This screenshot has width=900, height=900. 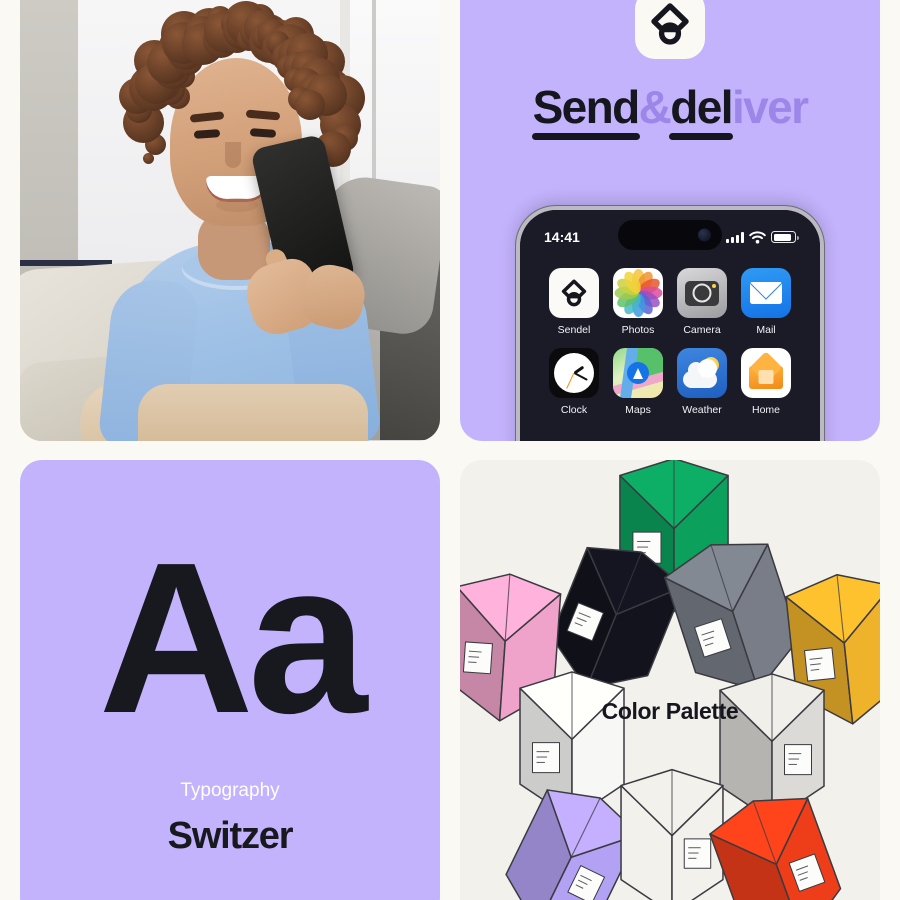 What do you see at coordinates (230, 836) in the screenshot?
I see `type-font-name: Switzer` at bounding box center [230, 836].